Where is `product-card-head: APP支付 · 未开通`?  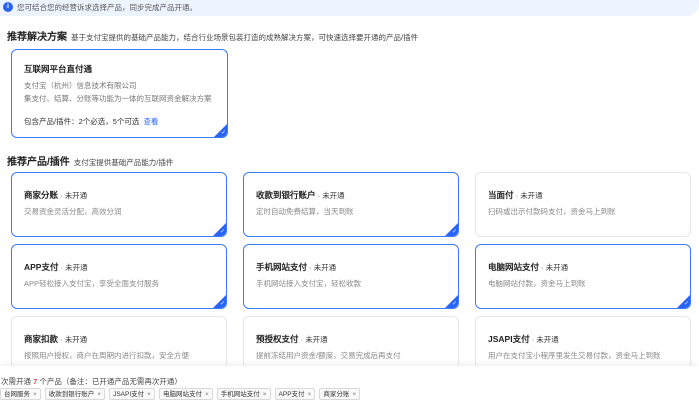 product-card-head: APP支付 · 未开通 is located at coordinates (56, 266).